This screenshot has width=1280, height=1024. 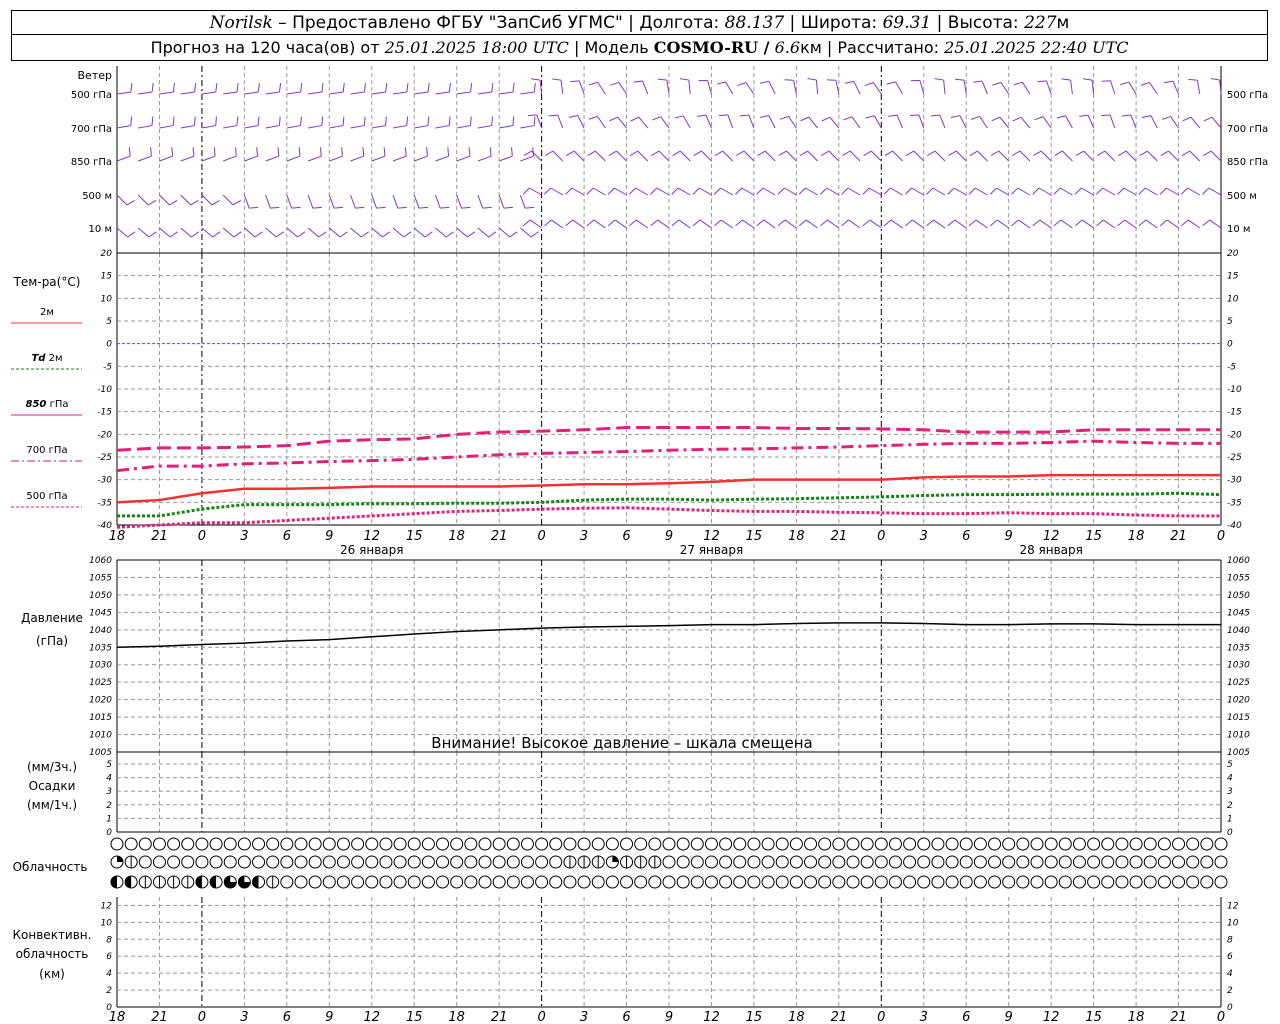 I want to click on time-tick-label-bottom: 15, so click(x=414, y=1017).